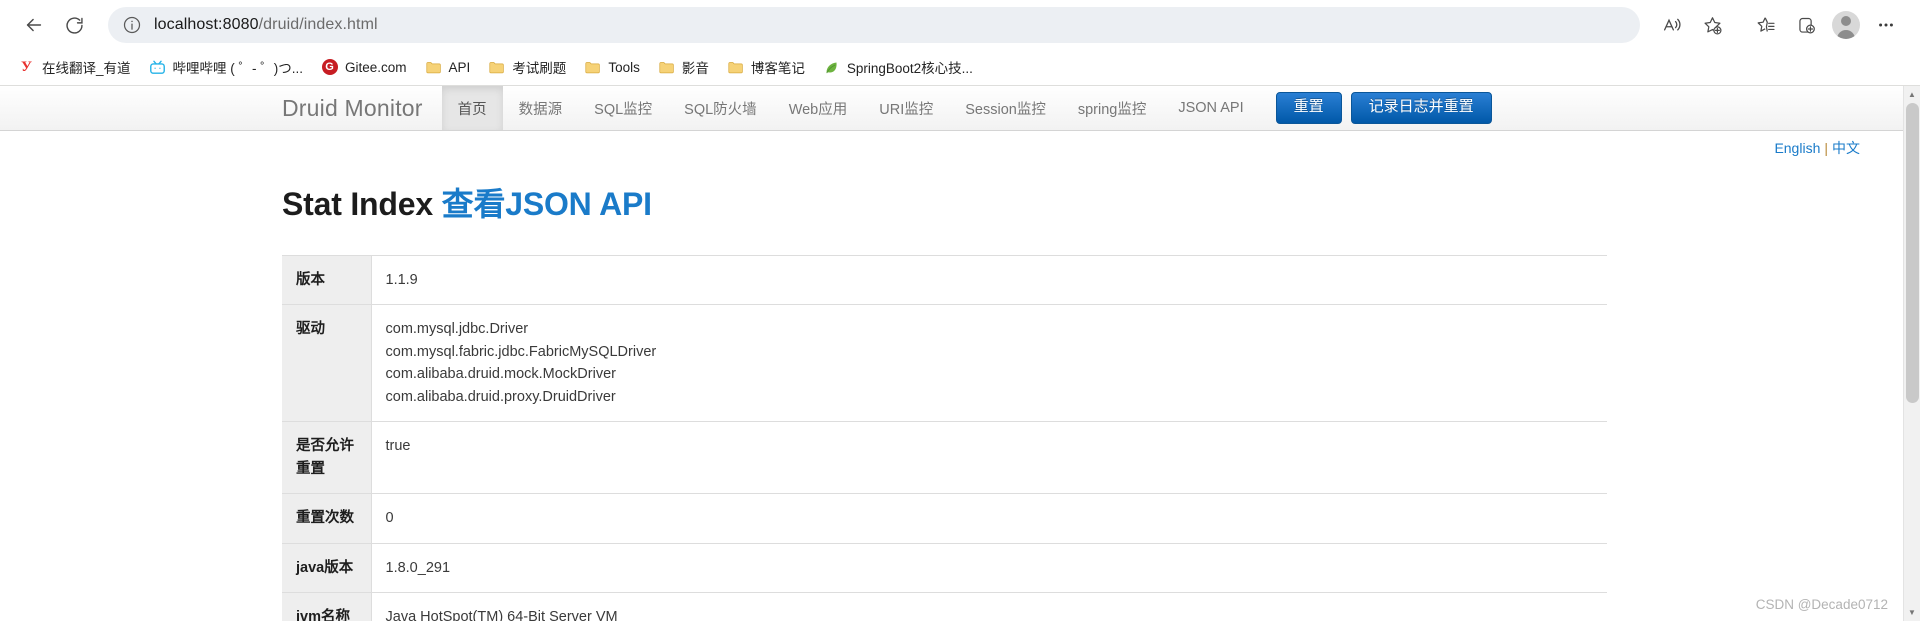  I want to click on navbar-action-buttons: 重置 记录日志并重置, so click(1383, 108).